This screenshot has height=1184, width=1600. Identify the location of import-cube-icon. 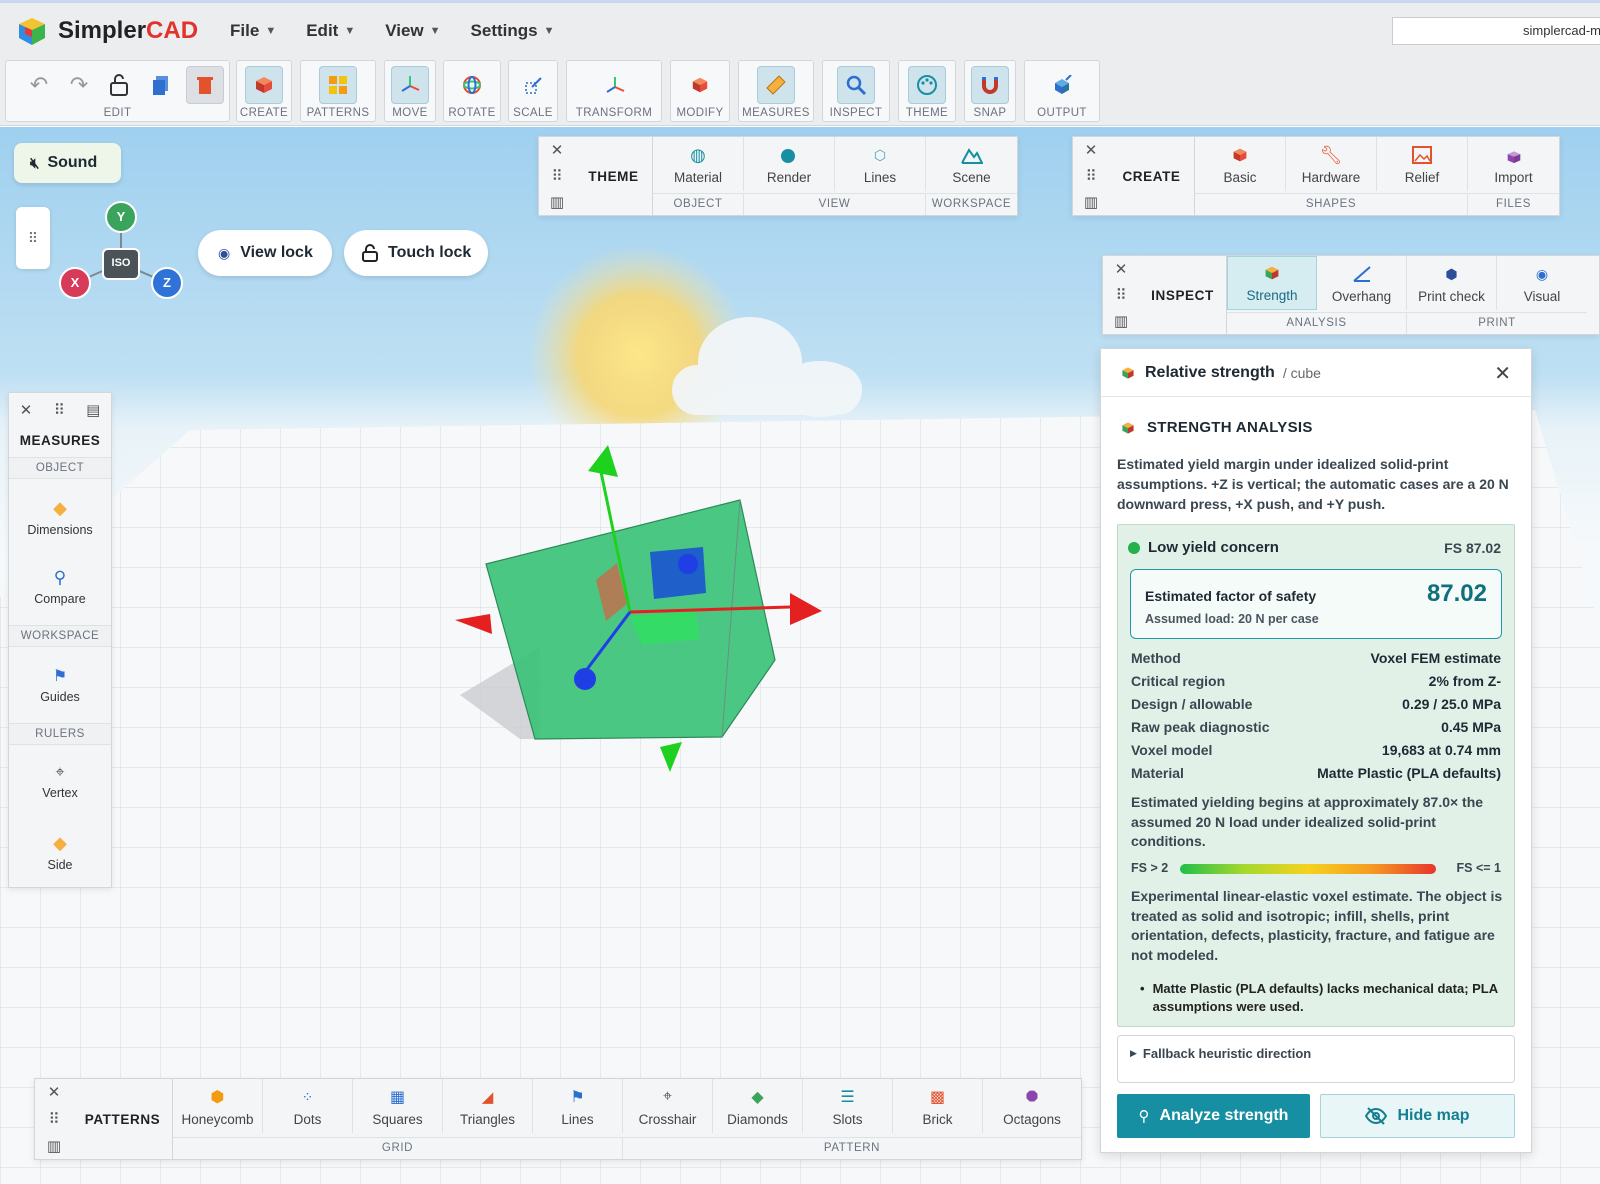
(1514, 155).